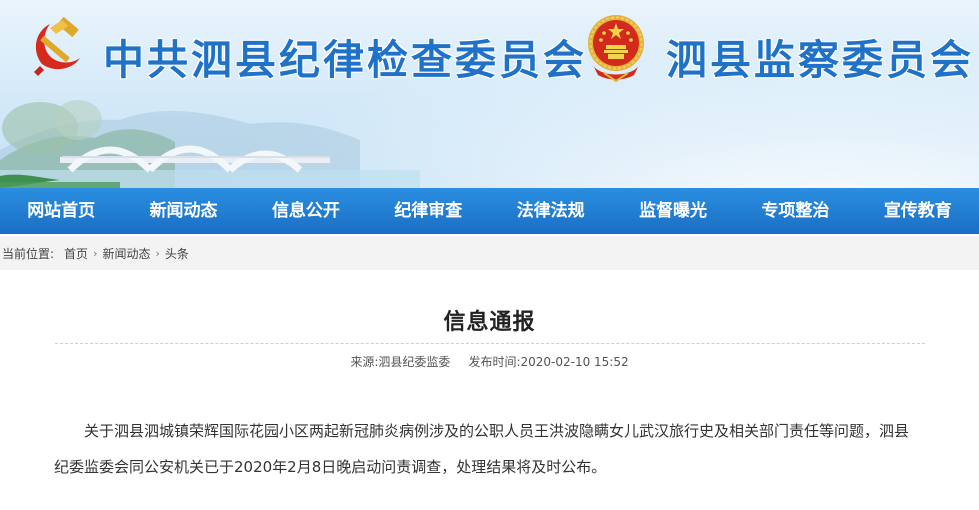  Describe the element at coordinates (489, 322) in the screenshot. I see `article-title: 信息通报` at that location.